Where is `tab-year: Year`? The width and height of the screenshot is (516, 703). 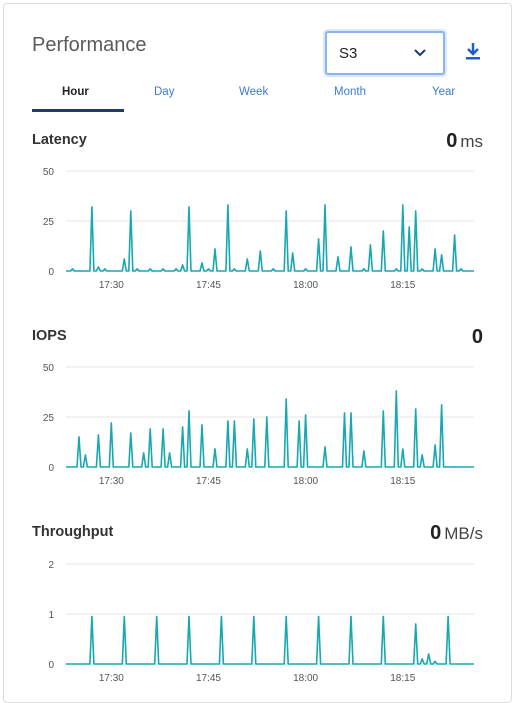
tab-year: Year is located at coordinates (443, 92).